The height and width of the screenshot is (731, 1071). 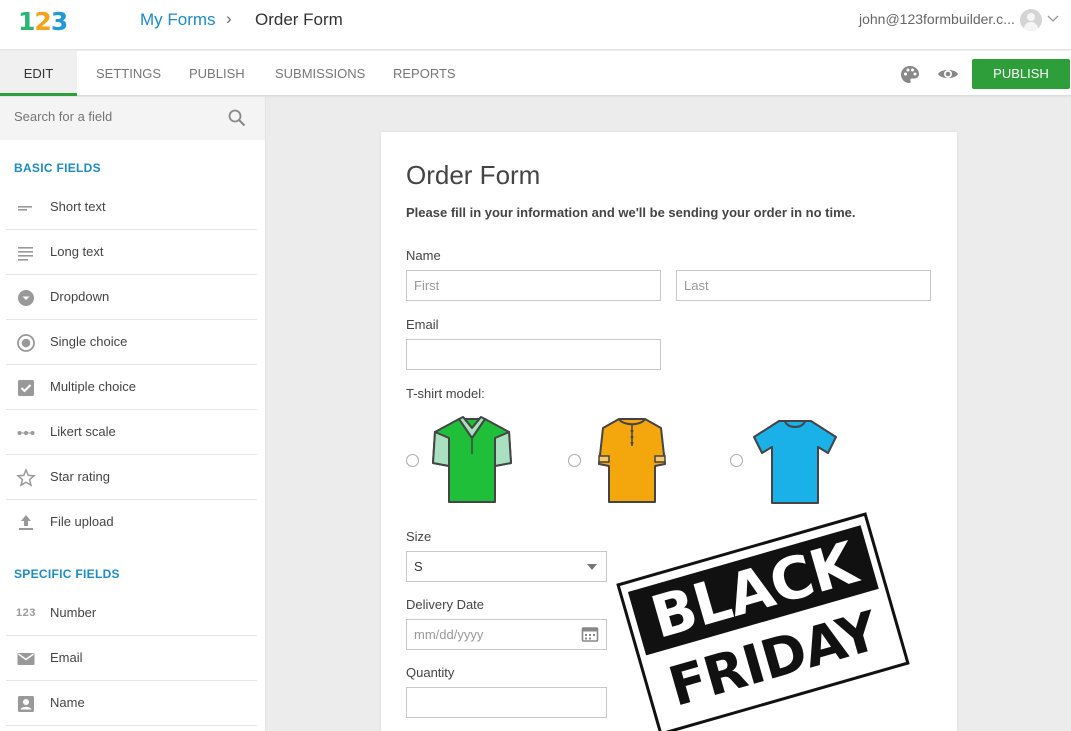 I want to click on search-icon, so click(x=237, y=118).